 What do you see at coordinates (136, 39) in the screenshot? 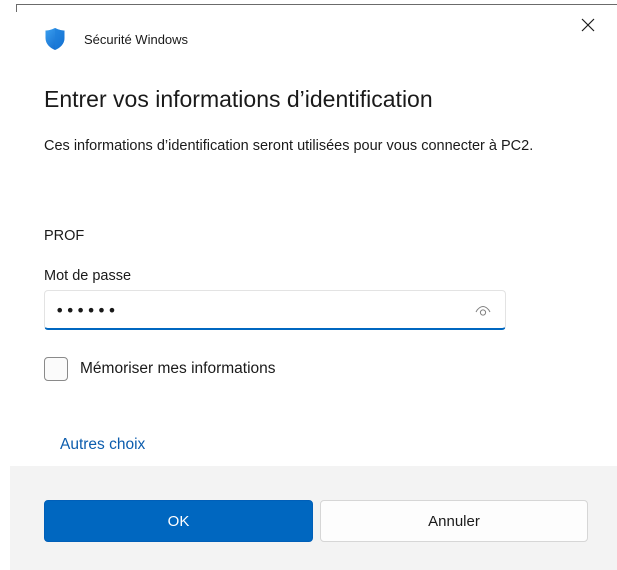
I see `app-title: Sécurité Windows` at bounding box center [136, 39].